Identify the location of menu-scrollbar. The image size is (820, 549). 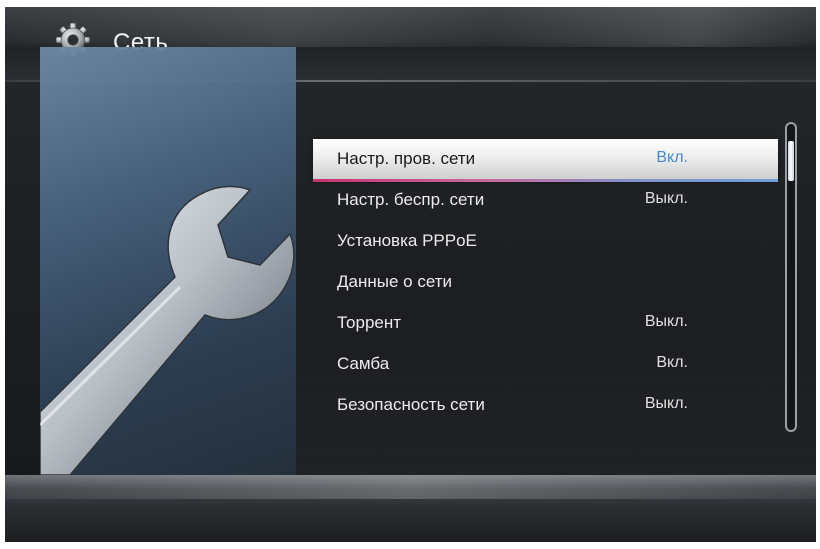
(791, 277).